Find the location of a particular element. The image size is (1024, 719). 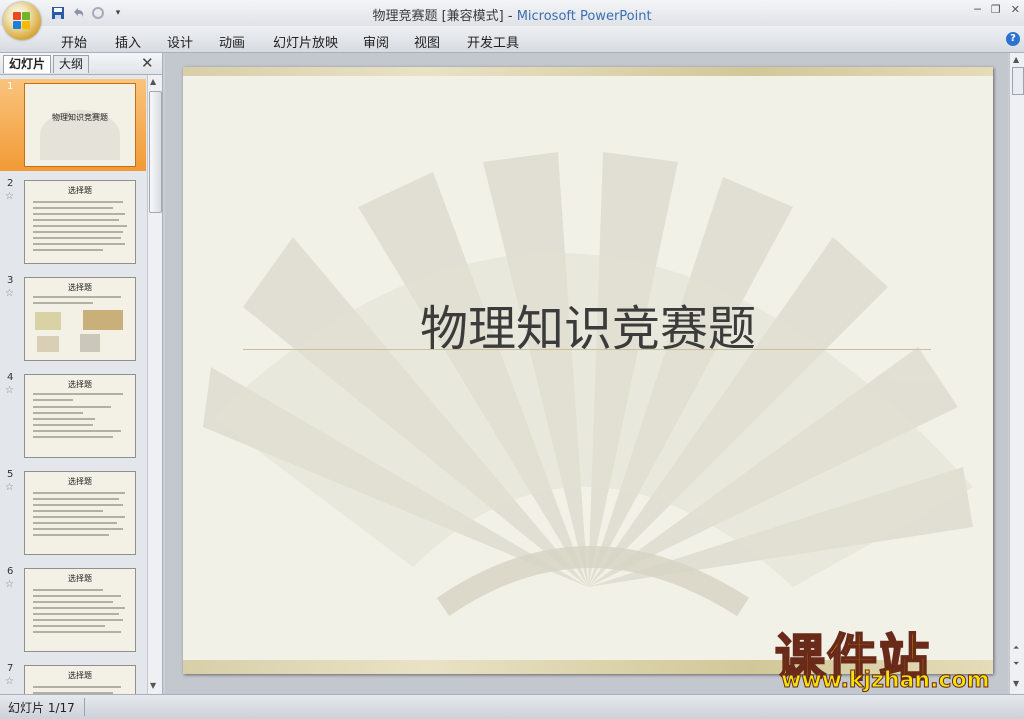

slide-number: 4 is located at coordinates (10, 377).